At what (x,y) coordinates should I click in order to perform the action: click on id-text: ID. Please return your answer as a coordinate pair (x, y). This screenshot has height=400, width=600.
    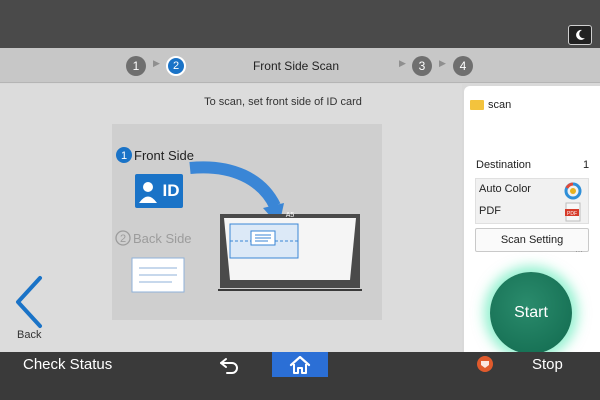
    Looking at the image, I should click on (171, 190).